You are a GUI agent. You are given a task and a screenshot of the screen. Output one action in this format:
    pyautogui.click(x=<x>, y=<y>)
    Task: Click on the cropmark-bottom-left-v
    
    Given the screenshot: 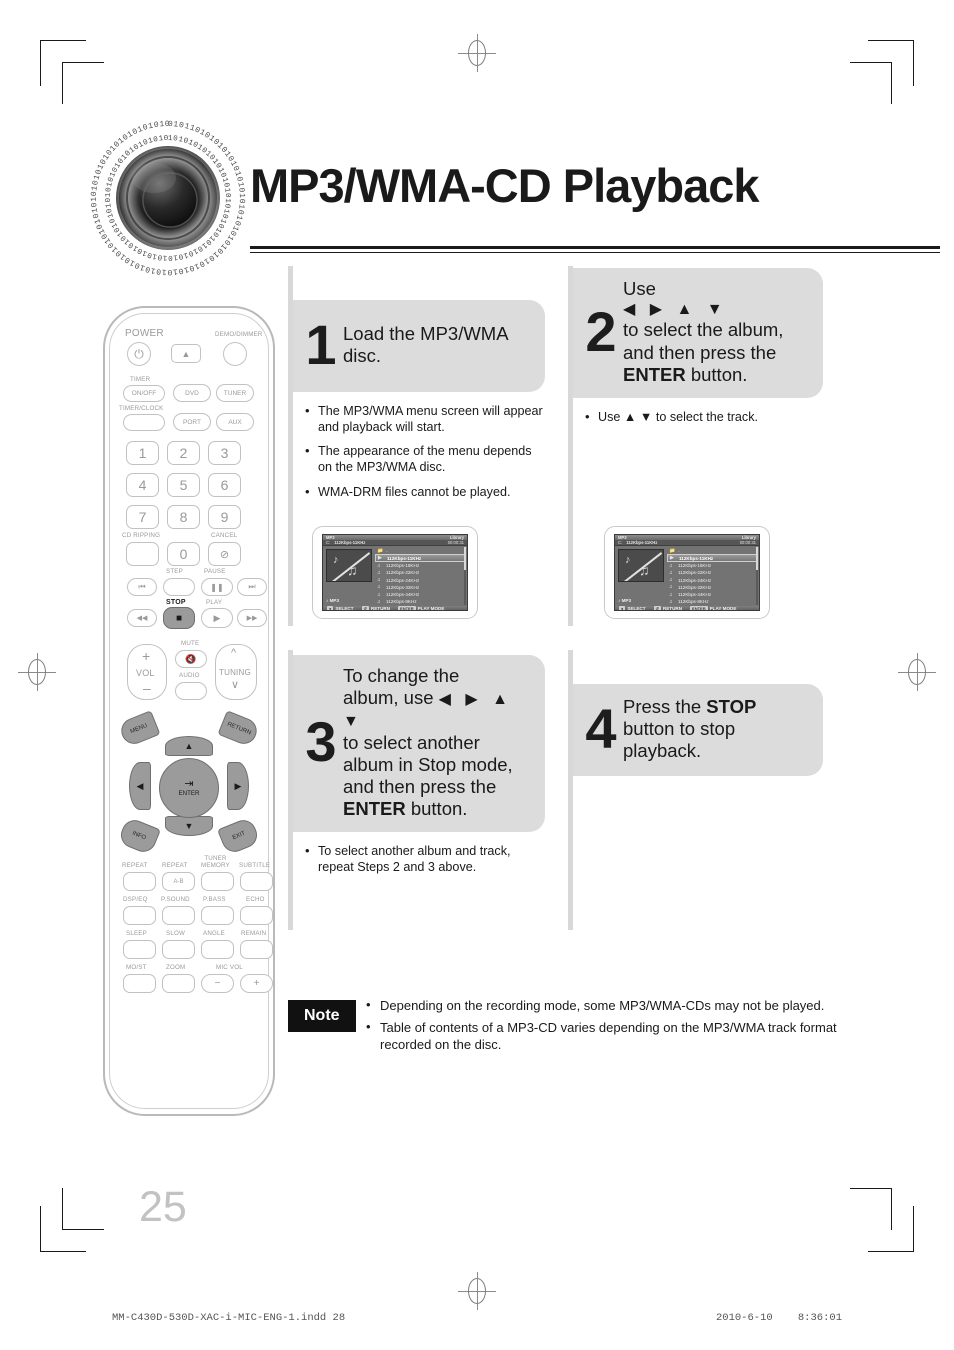 What is the action you would take?
    pyautogui.click(x=40, y=1229)
    